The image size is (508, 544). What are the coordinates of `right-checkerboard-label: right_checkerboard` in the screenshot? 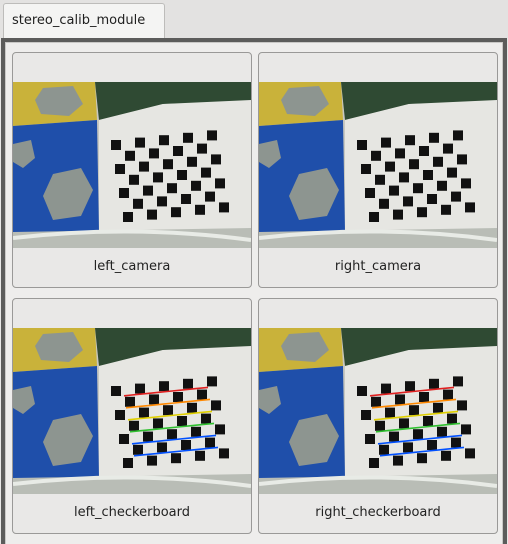 It's located at (378, 512).